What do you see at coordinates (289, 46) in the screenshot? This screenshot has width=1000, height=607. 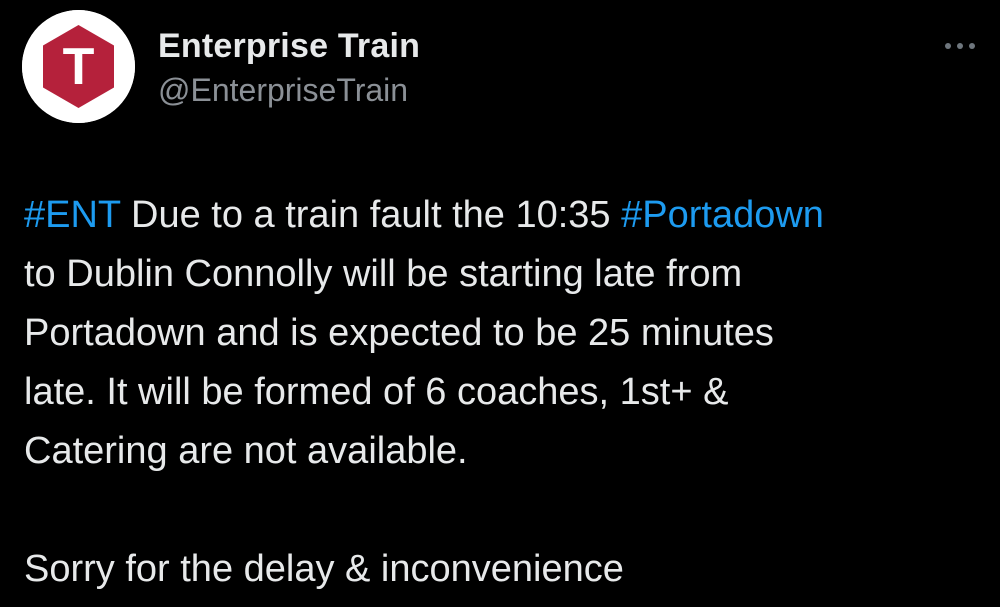 I see `display-name: Enterprise Train` at bounding box center [289, 46].